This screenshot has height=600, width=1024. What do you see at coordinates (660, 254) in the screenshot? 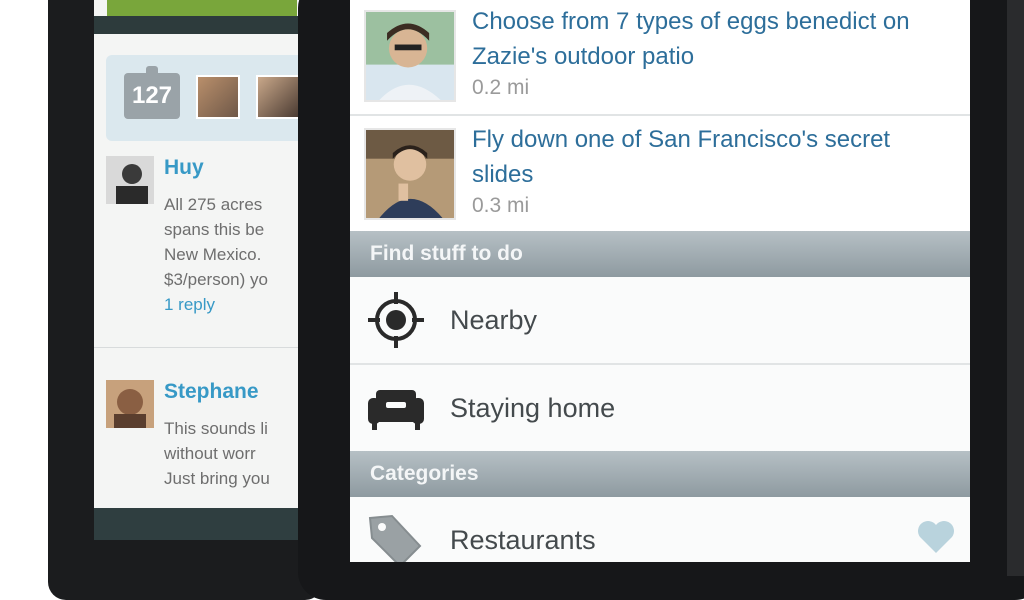
I see `section-header-find-stuff: Find stuff to do` at bounding box center [660, 254].